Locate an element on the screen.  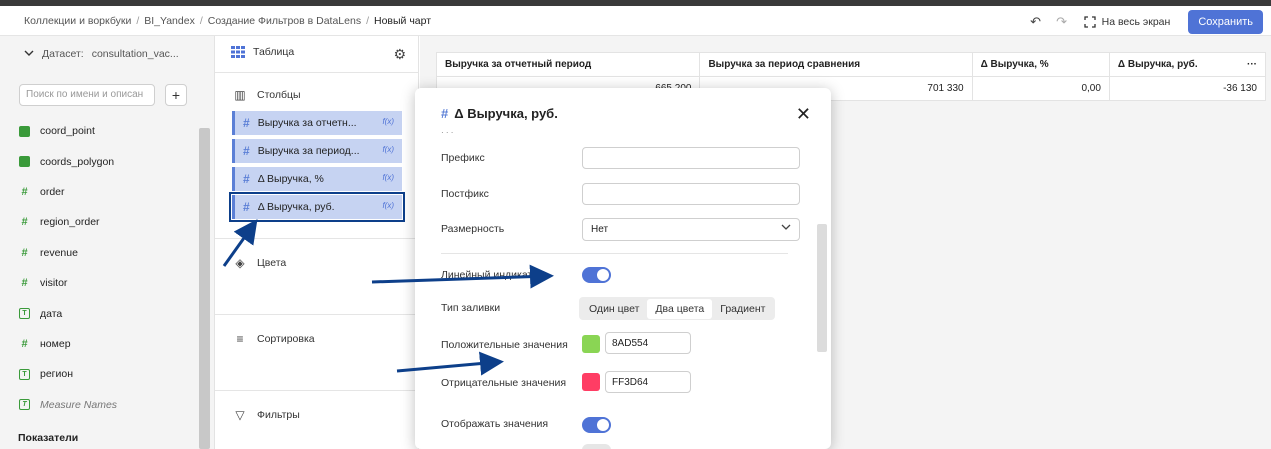
paint-bucket-icon: ◈ is located at coordinates (240, 263).